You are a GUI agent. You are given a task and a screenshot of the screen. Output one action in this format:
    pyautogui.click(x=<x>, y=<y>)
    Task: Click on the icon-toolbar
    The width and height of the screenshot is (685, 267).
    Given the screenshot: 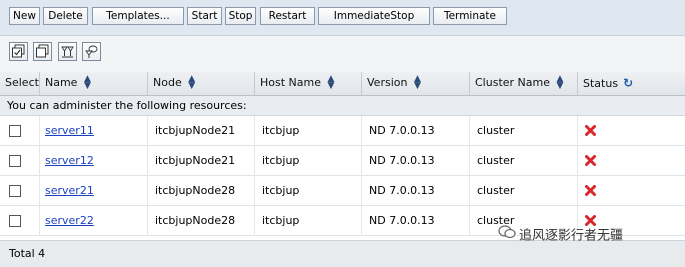 What is the action you would take?
    pyautogui.click(x=342, y=54)
    